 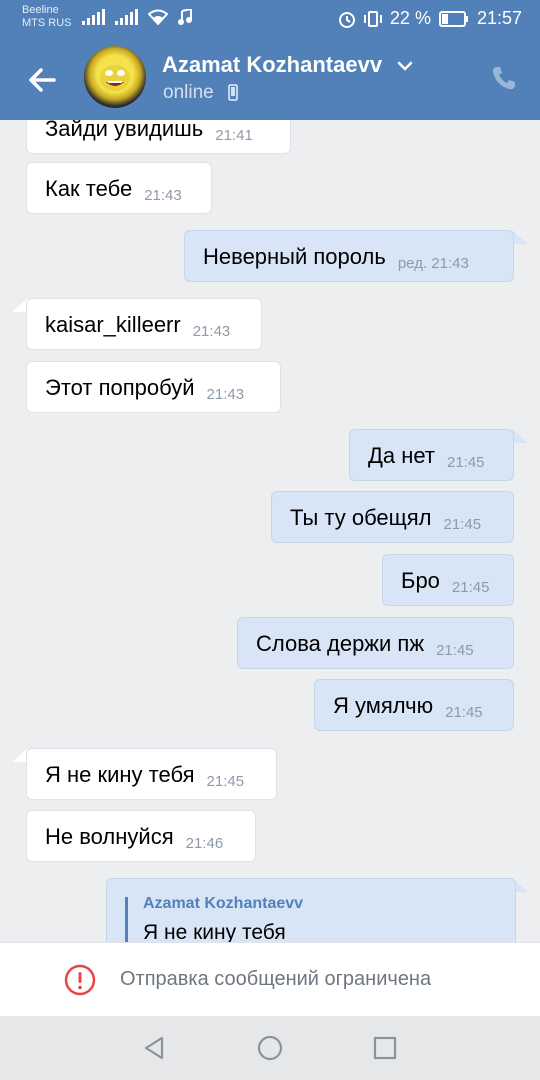 I want to click on message-bubble-outgoing: Да нет 21:45, so click(x=431, y=455).